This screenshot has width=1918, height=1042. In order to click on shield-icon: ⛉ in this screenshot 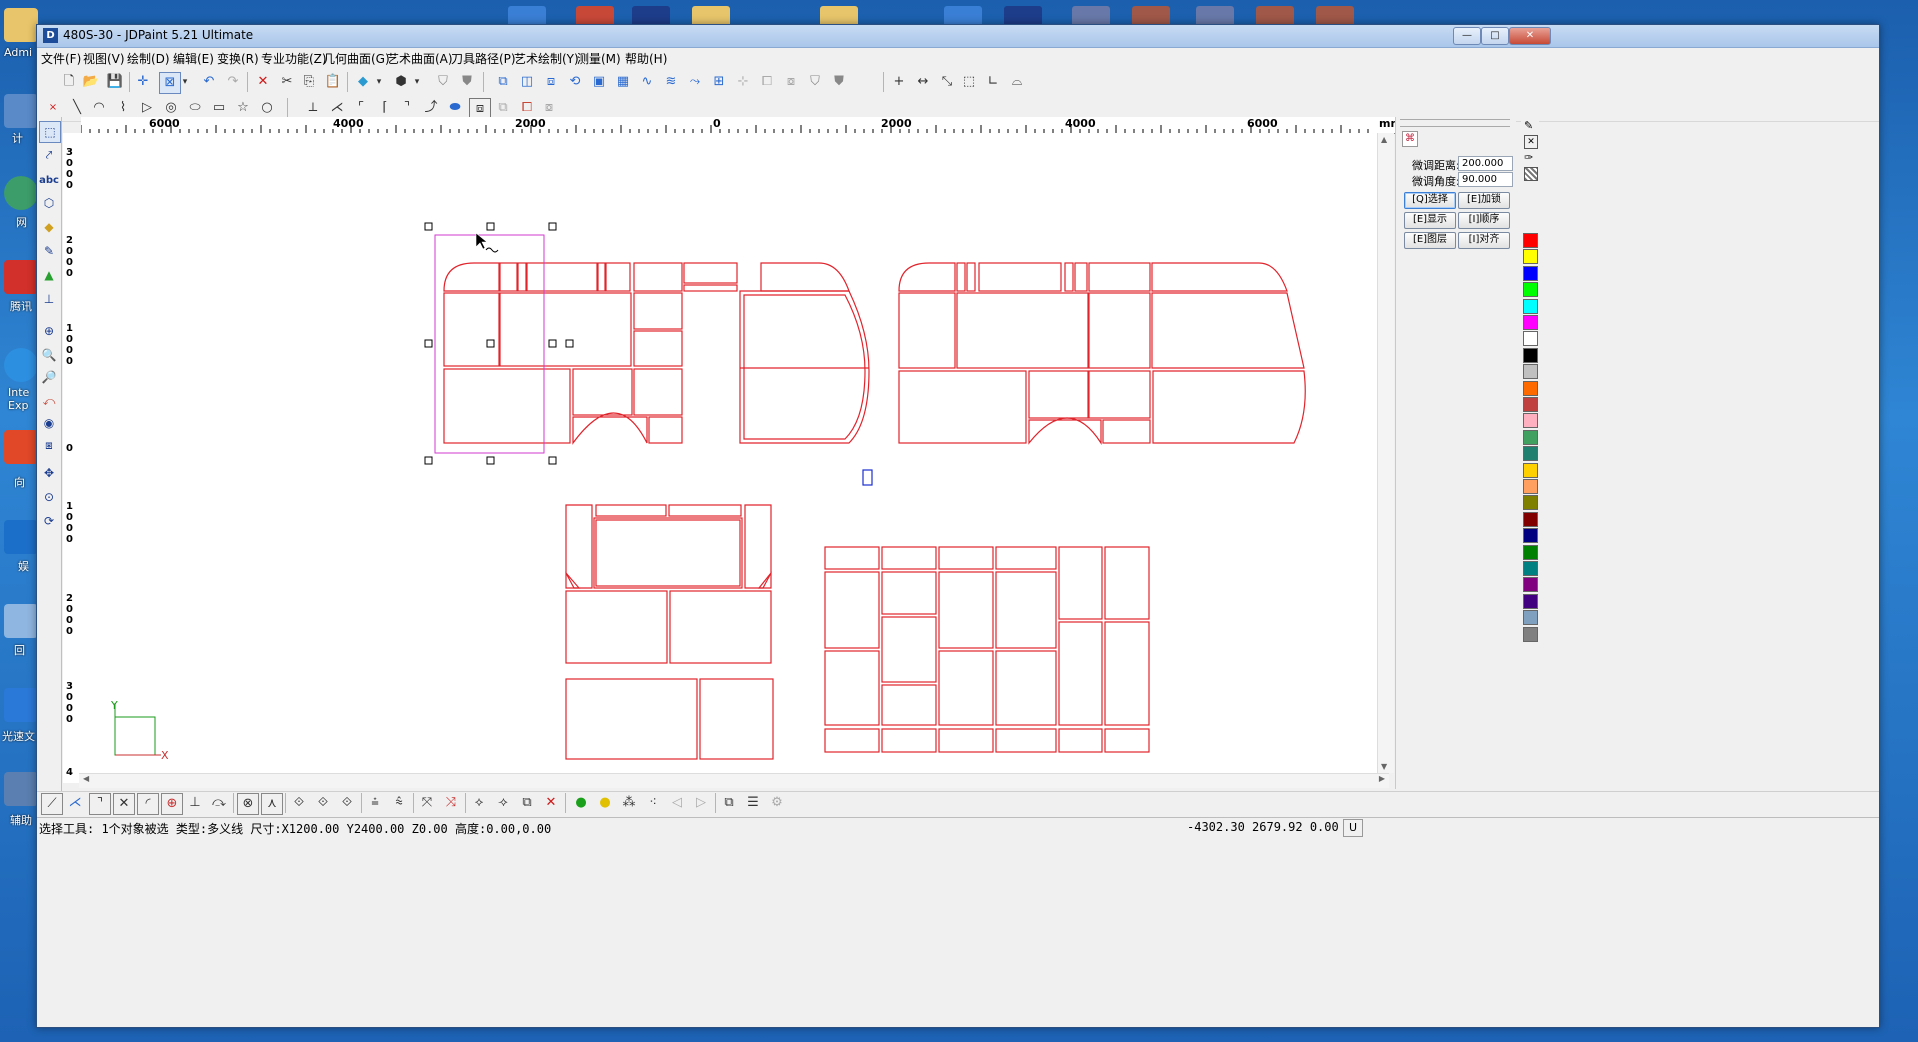, I will do `click(443, 82)`.